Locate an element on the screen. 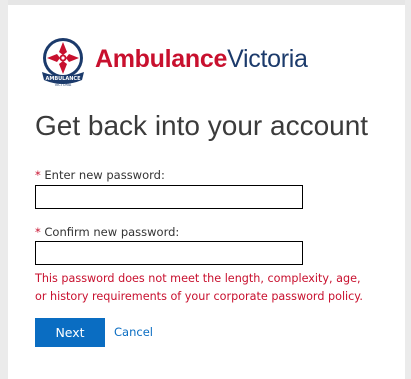  confirm-password-label-text: Confirm new password: is located at coordinates (112, 232).